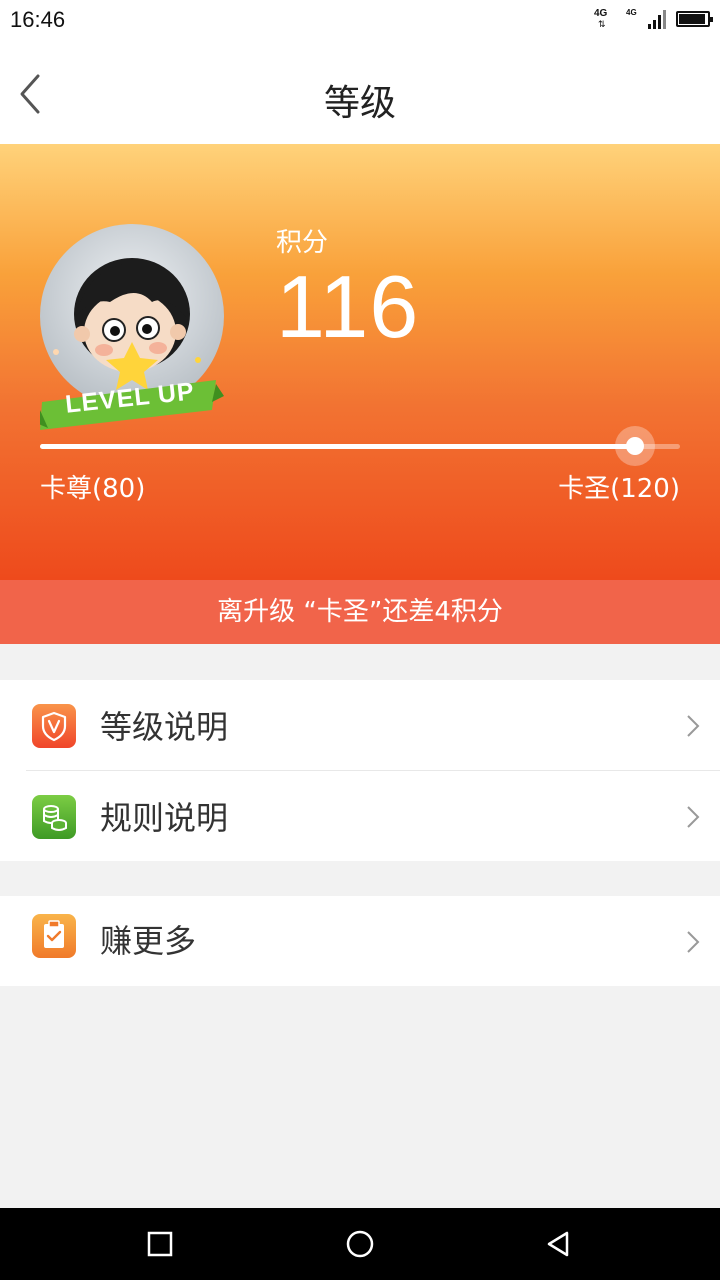 The width and height of the screenshot is (720, 1280). What do you see at coordinates (302, 243) in the screenshot?
I see `points-label: 积分` at bounding box center [302, 243].